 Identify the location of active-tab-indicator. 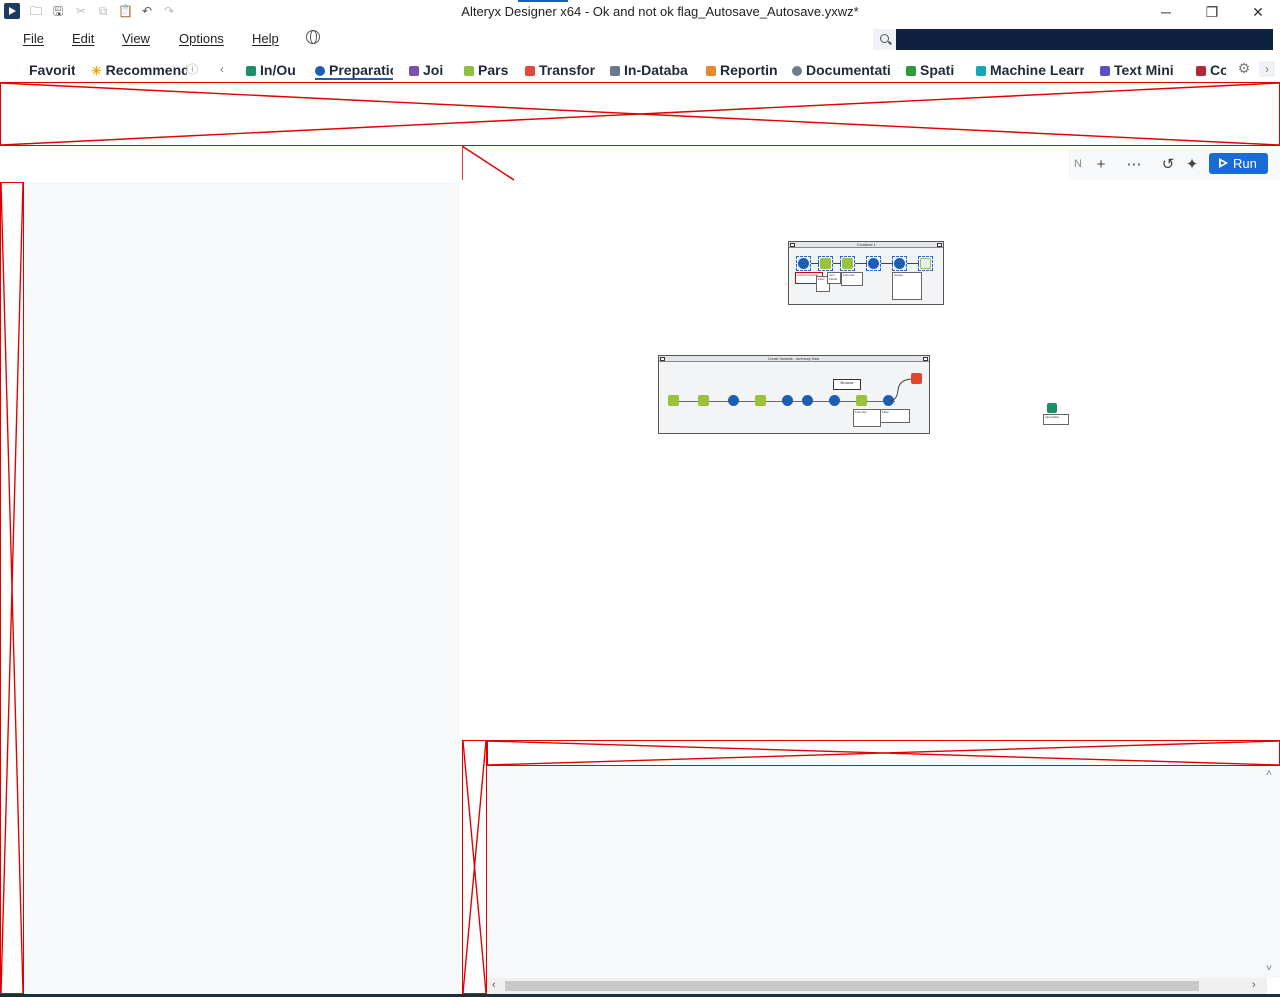
(543, 1).